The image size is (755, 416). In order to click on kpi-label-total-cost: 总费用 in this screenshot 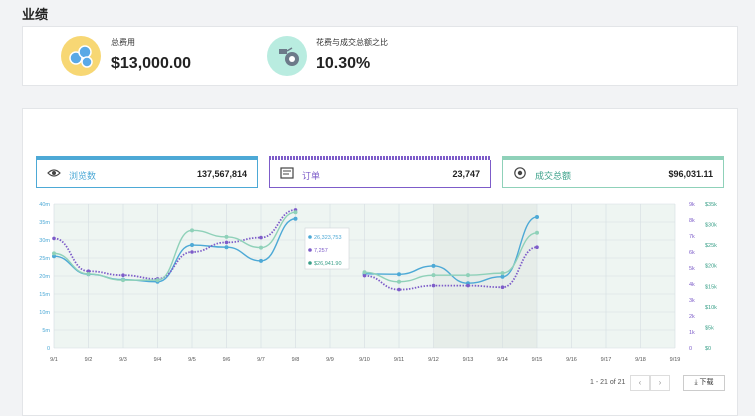, I will do `click(123, 42)`.